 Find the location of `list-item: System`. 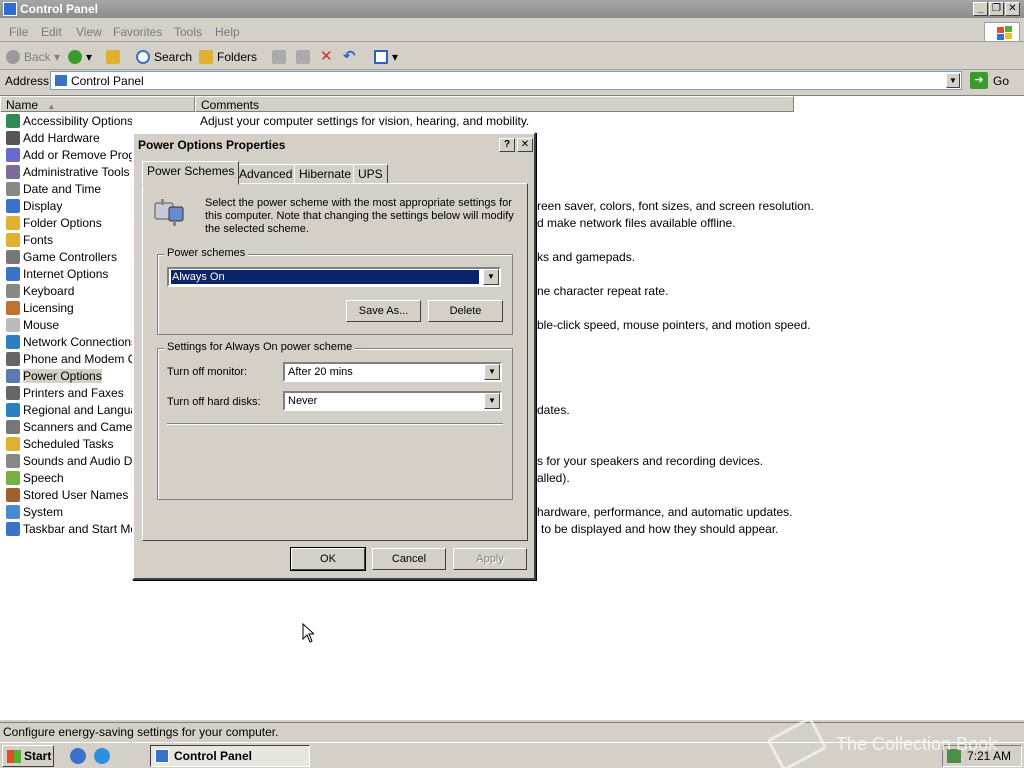

list-item: System is located at coordinates (69, 512).